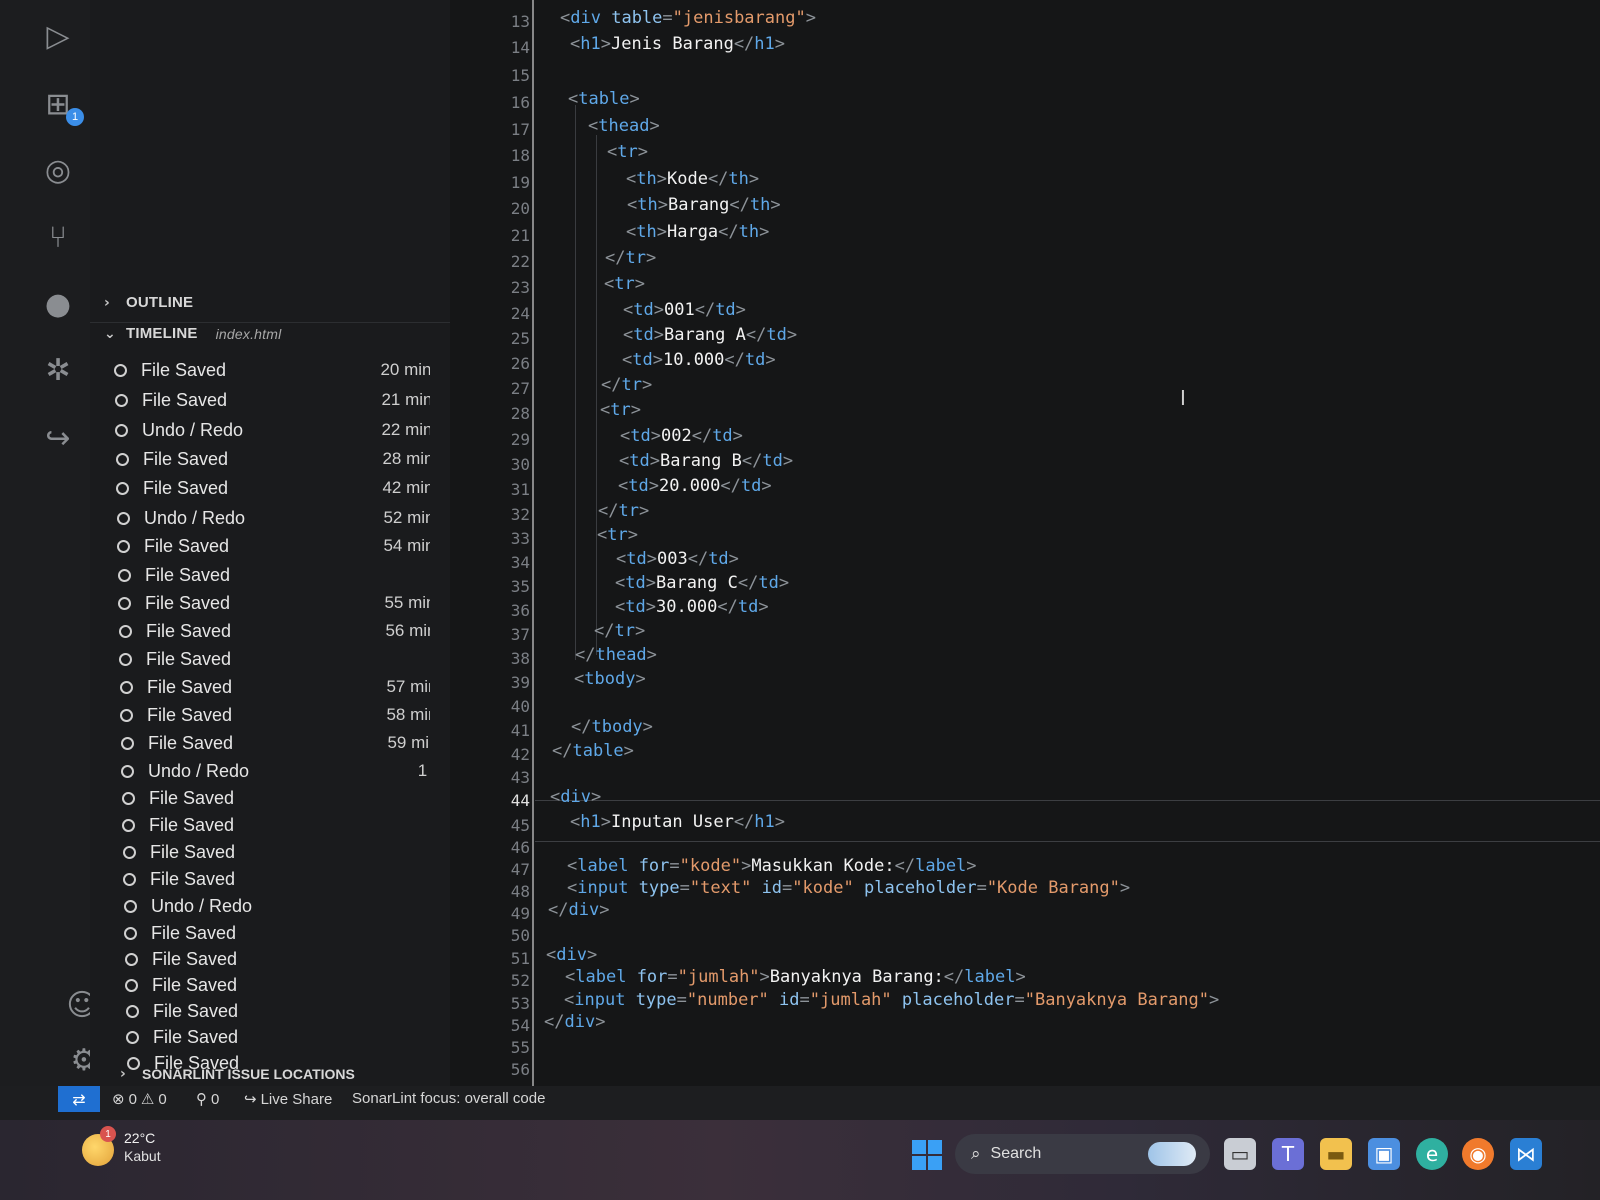 The image size is (1600, 1200). I want to click on vscode-icon: ⋈, so click(1526, 1154).